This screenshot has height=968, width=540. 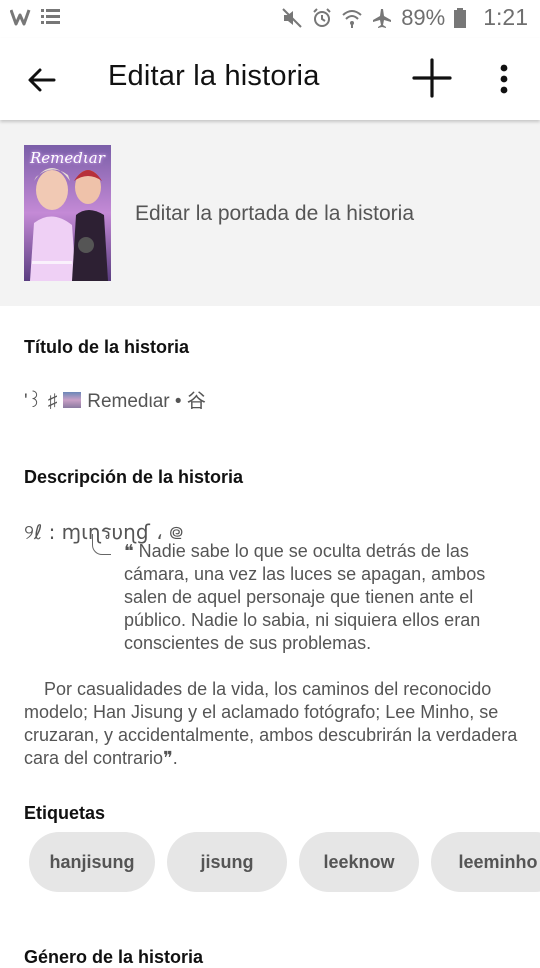 I want to click on title-text: Remedιar • 谷, so click(x=146, y=401).